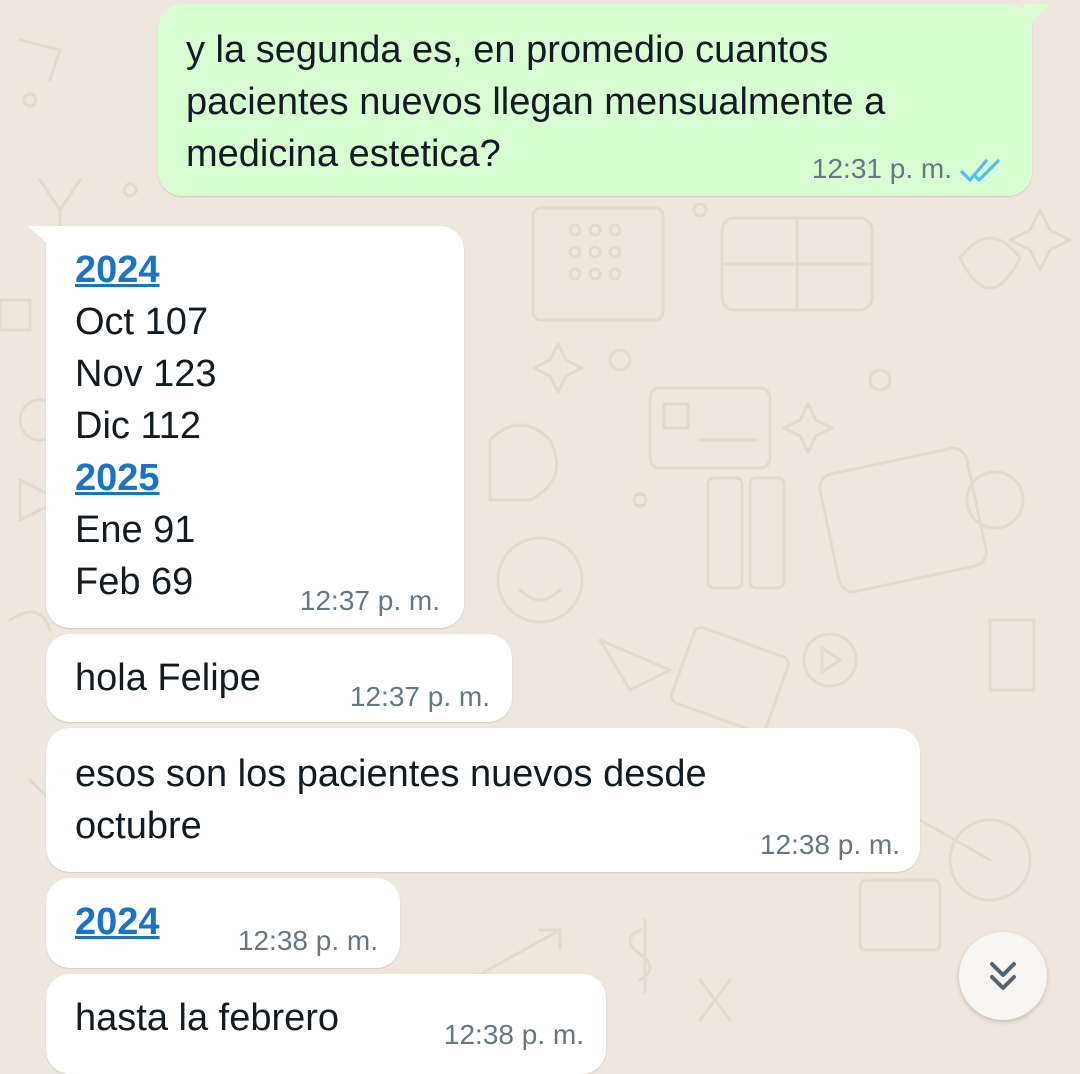  I want to click on year-link-2025: 2025, so click(259, 478).